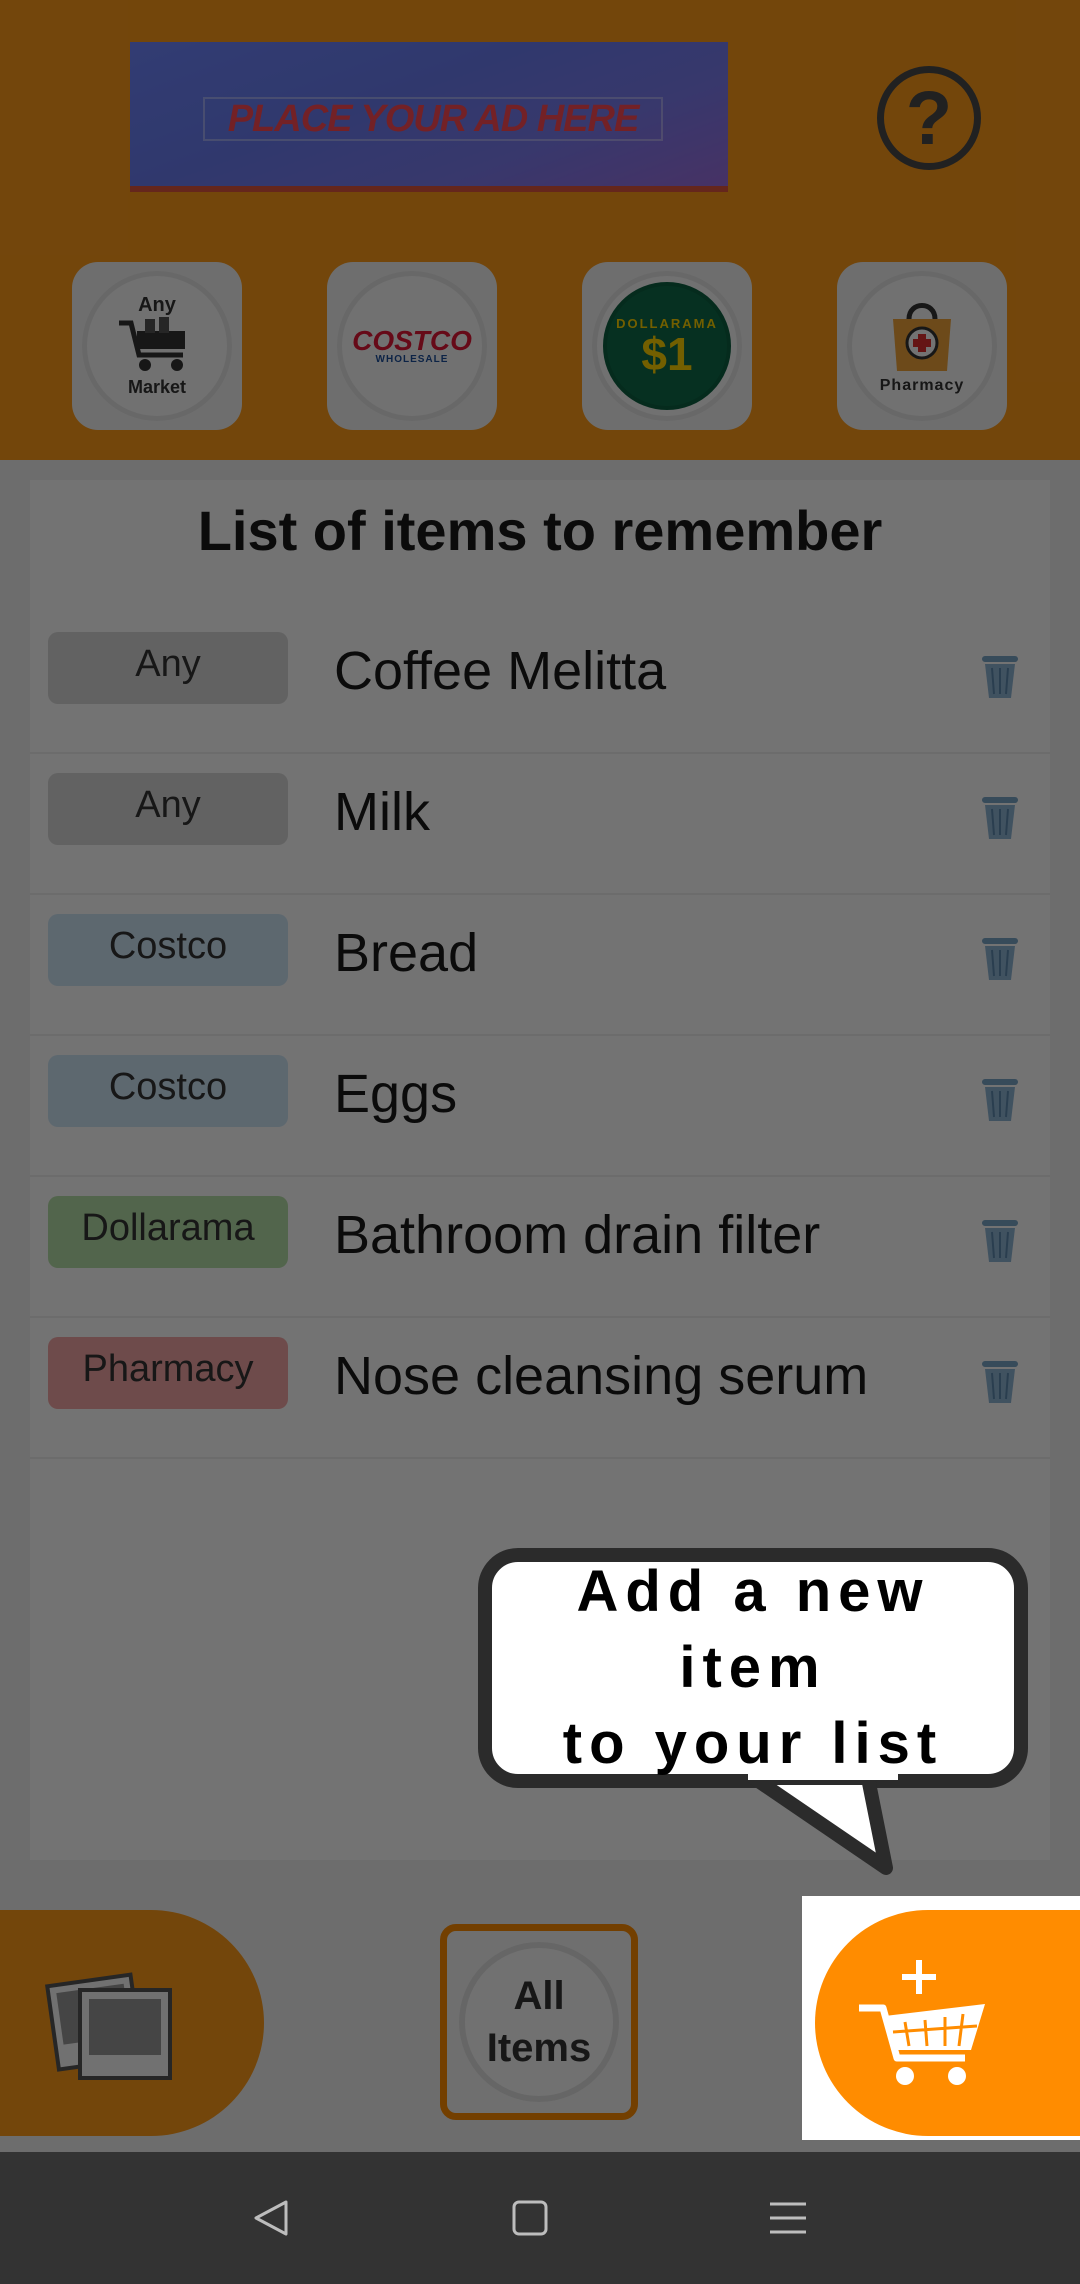 Image resolution: width=1080 pixels, height=2284 pixels. What do you see at coordinates (412, 340) in the screenshot?
I see `costco-logo-text: COSTCO` at bounding box center [412, 340].